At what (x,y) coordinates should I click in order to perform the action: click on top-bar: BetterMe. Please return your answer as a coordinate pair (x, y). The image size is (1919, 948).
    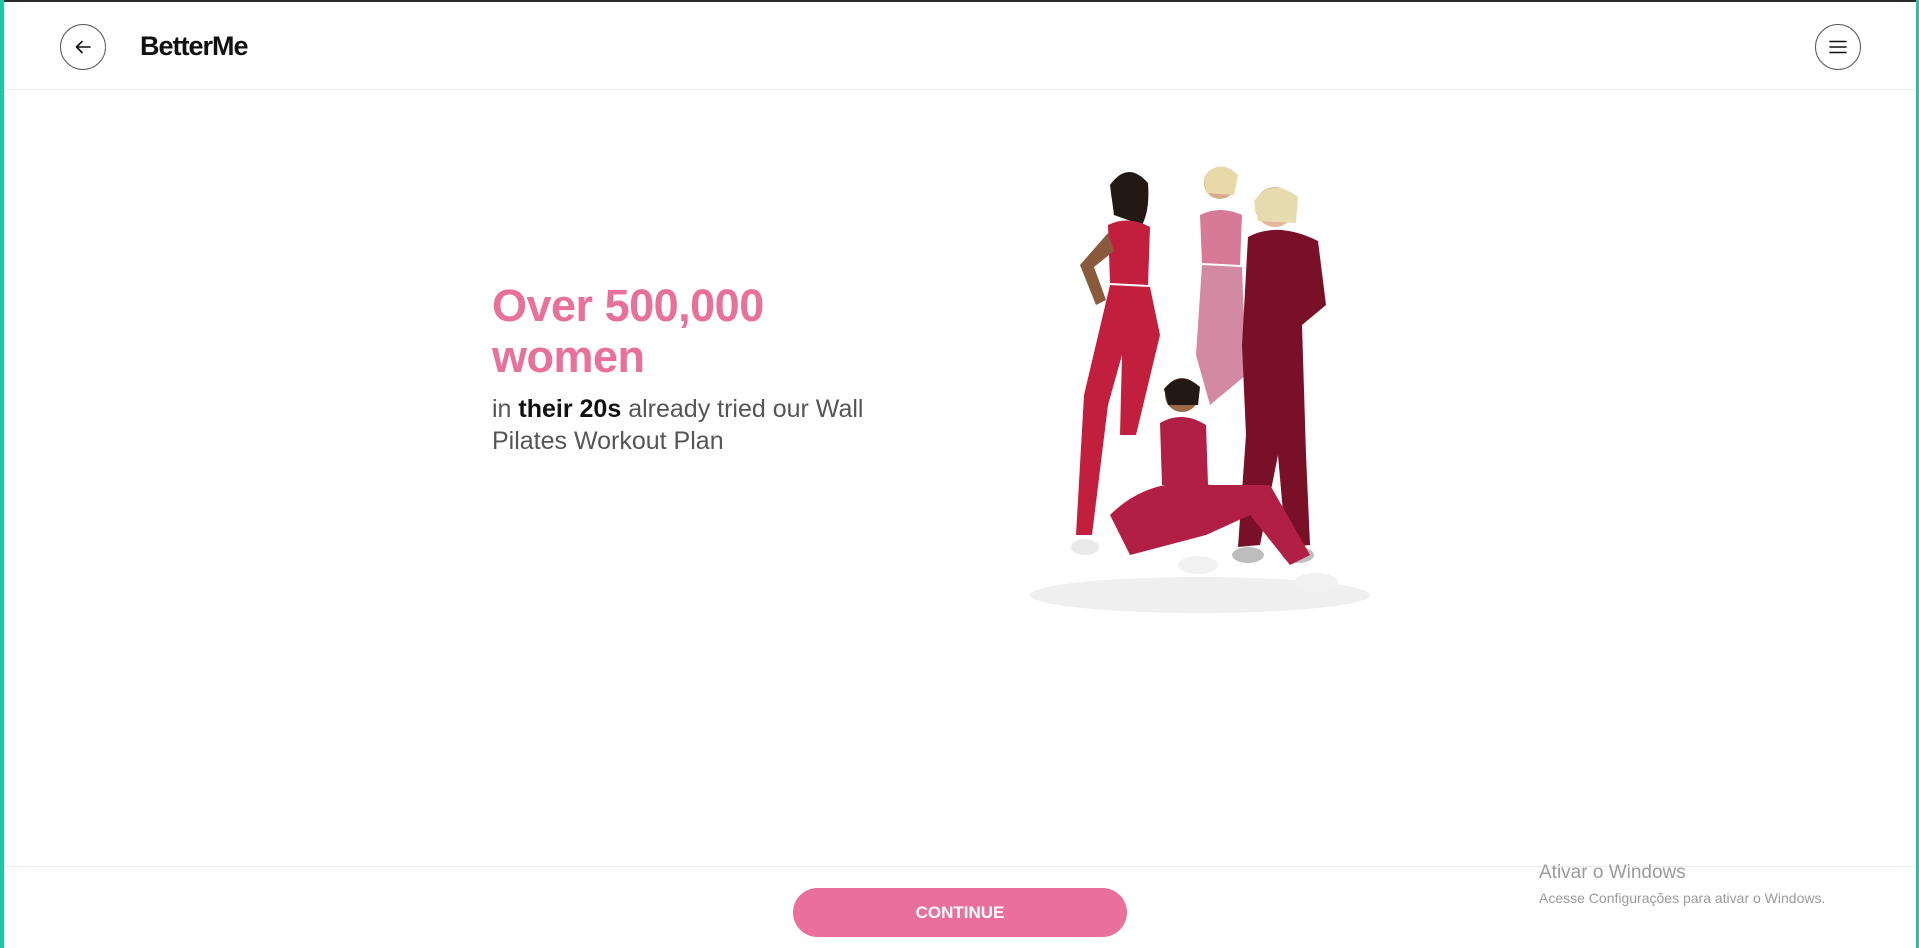
    Looking at the image, I should click on (960, 46).